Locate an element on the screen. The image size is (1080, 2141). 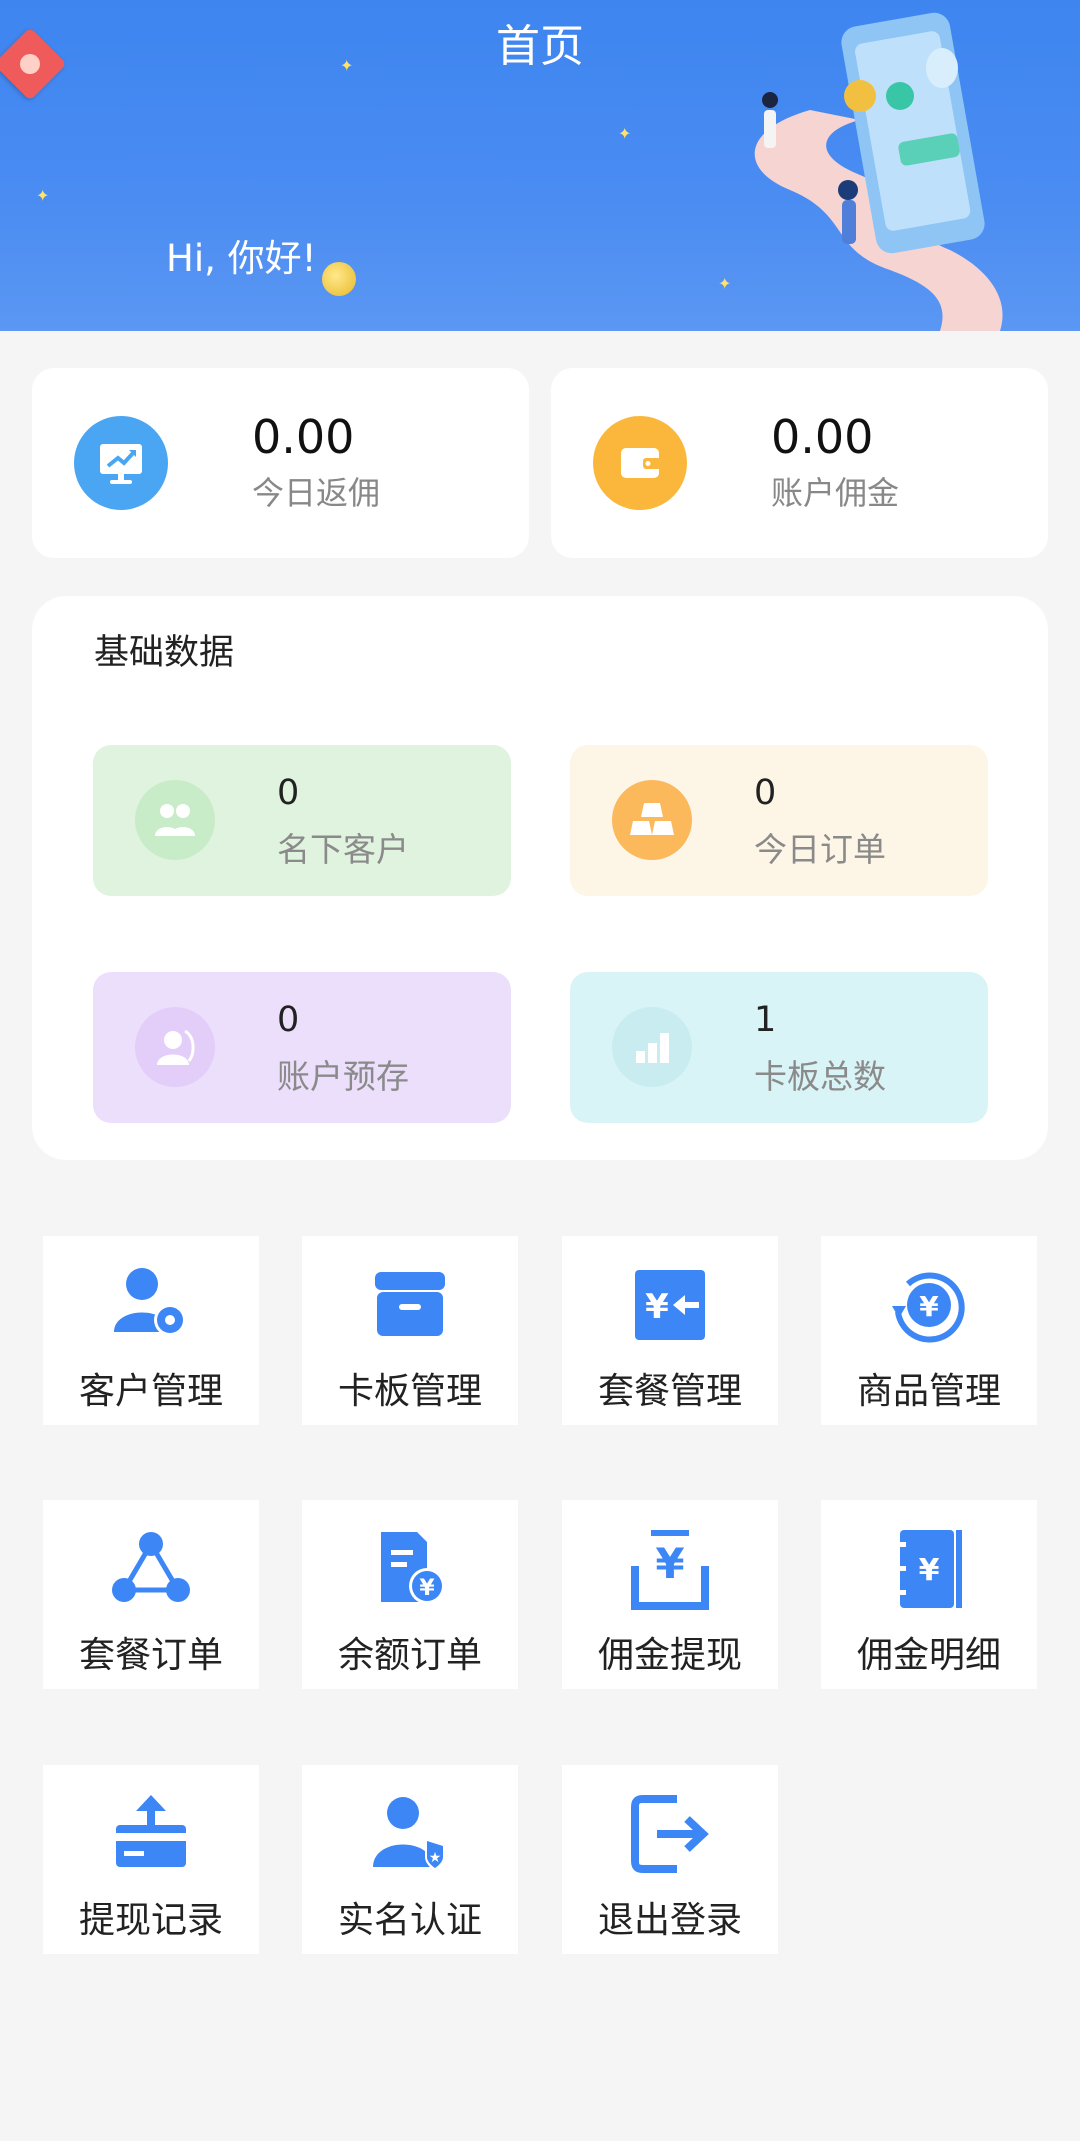
menu-label: 套餐订单 is located at coordinates (150, 1655).